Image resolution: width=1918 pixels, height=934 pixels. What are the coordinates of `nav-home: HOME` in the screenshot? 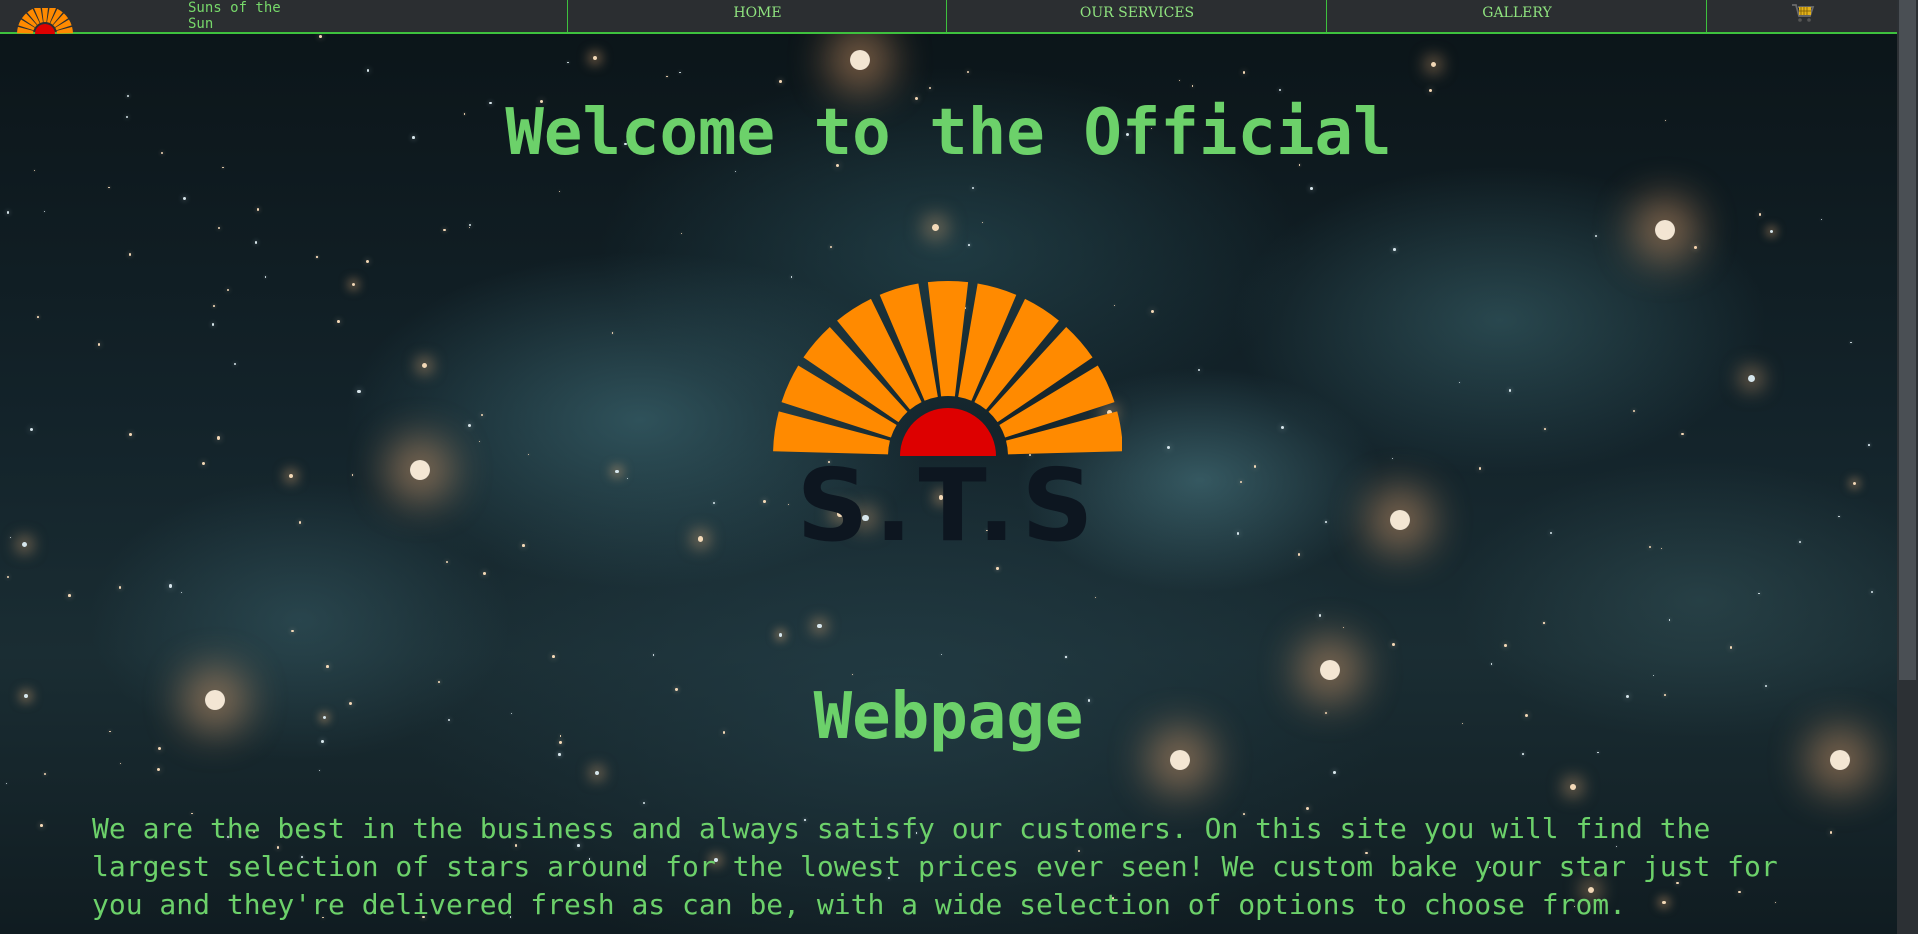 It's located at (757, 16).